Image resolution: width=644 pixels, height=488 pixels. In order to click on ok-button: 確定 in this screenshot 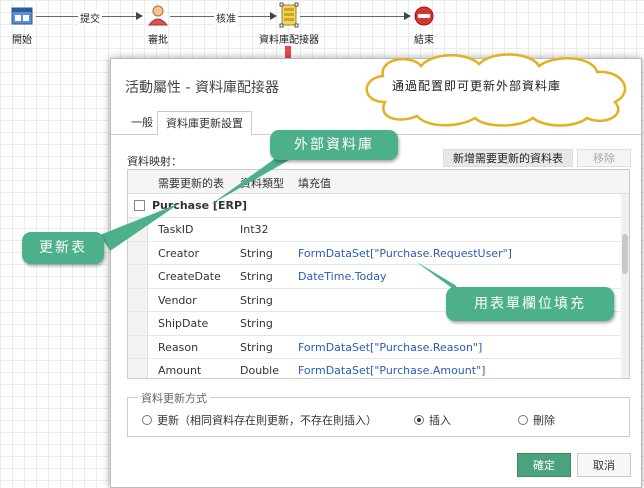, I will do `click(544, 465)`.